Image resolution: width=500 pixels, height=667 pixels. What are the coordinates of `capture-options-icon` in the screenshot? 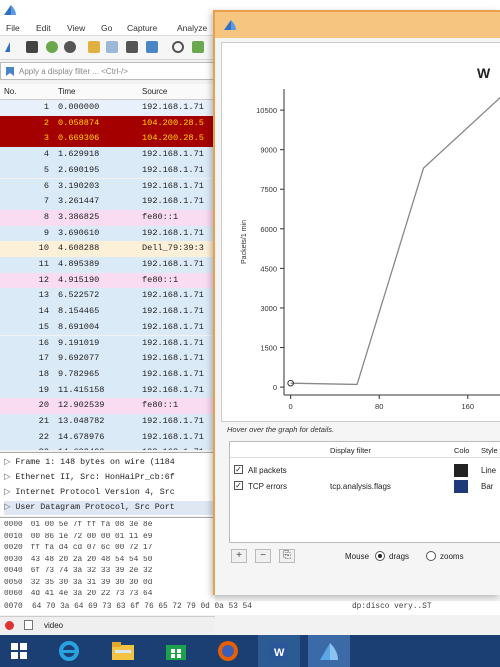 It's located at (70, 47).